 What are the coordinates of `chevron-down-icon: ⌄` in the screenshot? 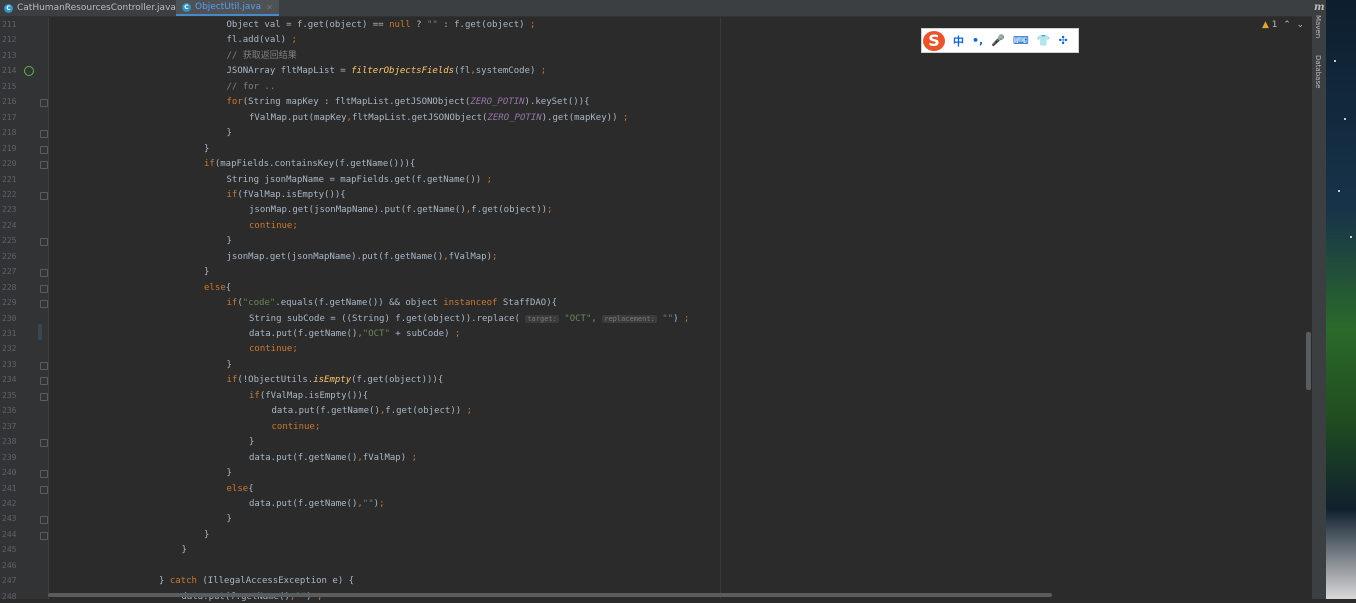 It's located at (1299, 25).